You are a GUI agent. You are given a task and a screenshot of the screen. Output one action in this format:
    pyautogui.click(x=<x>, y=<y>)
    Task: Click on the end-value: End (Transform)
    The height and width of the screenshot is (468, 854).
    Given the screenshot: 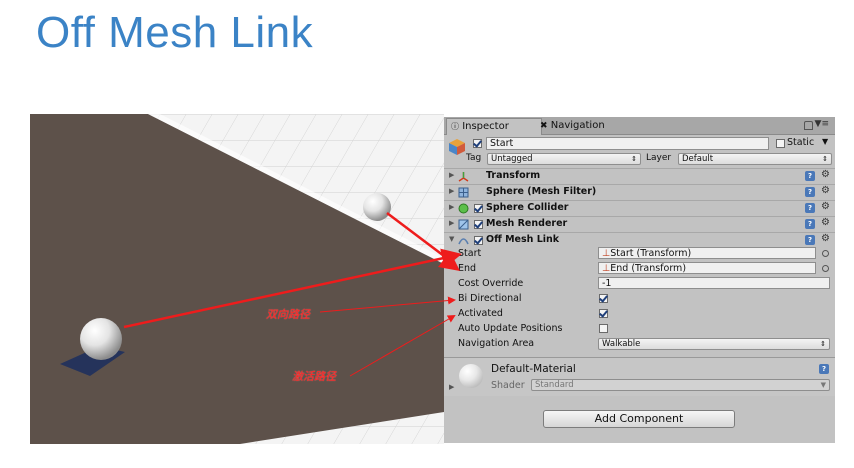 What is the action you would take?
    pyautogui.click(x=648, y=268)
    